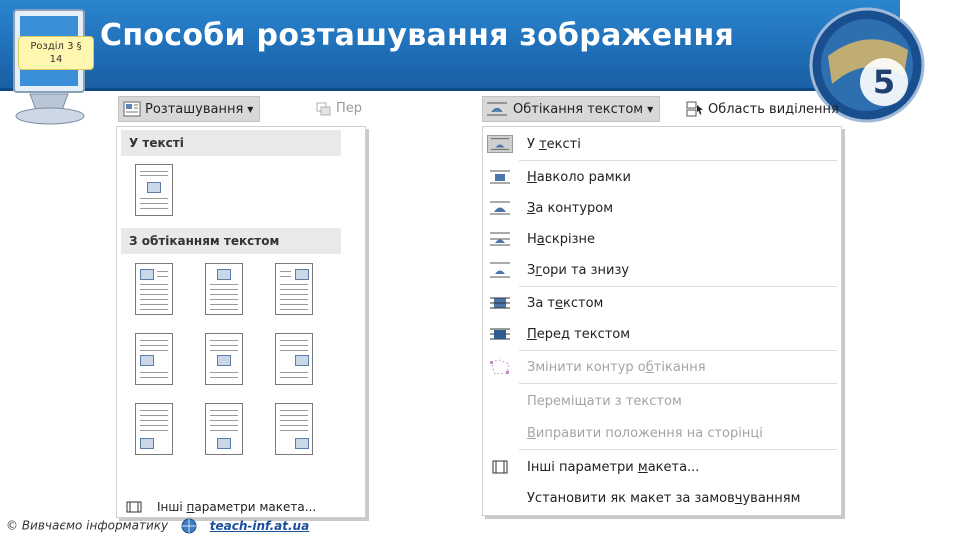  Describe the element at coordinates (189, 526) in the screenshot. I see `globe-icon` at that location.